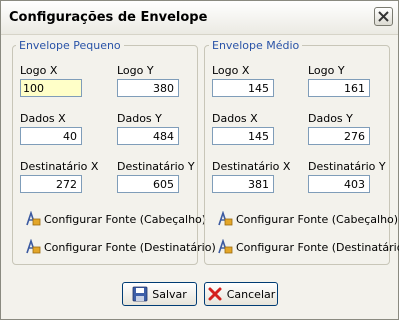 Image resolution: width=399 pixels, height=320 pixels. Describe the element at coordinates (339, 88) in the screenshot. I see `logo-y-input: 161` at that location.